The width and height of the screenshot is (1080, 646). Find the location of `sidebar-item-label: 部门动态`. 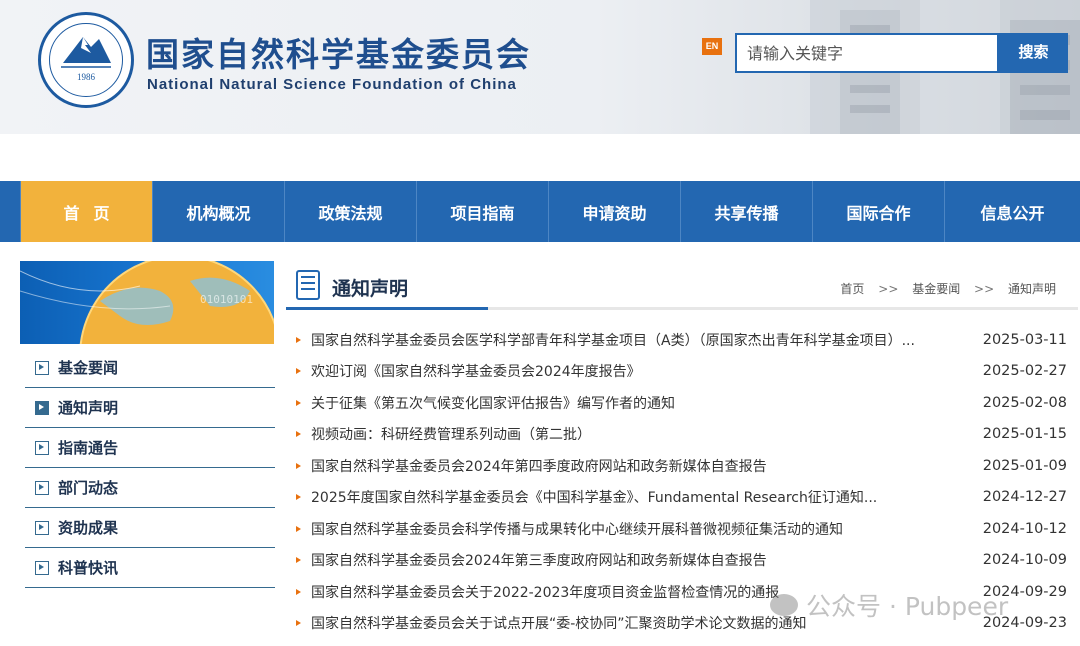

sidebar-item-label: 部门动态 is located at coordinates (88, 488).